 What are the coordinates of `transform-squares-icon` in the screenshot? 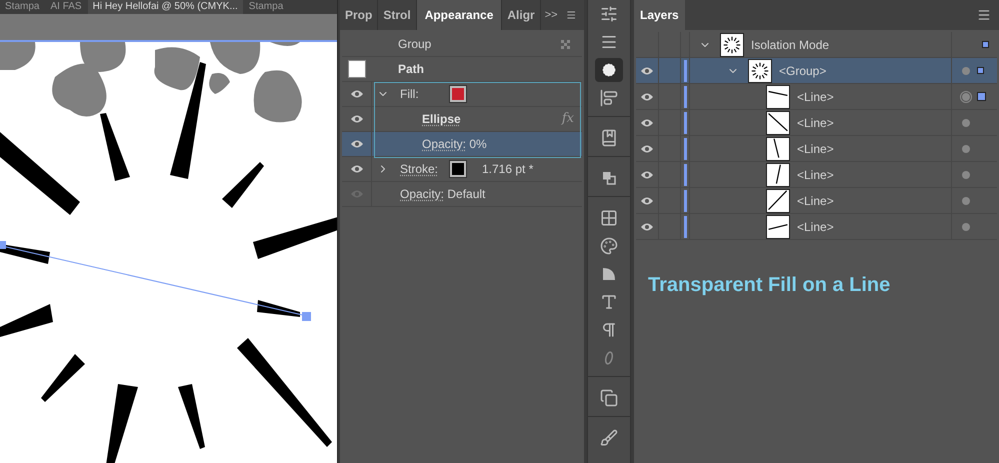 It's located at (609, 398).